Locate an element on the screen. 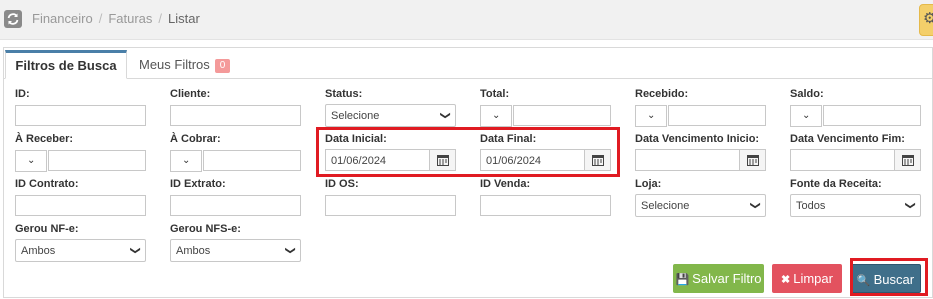  gerou-nfse-value: Ambos is located at coordinates (193, 251).